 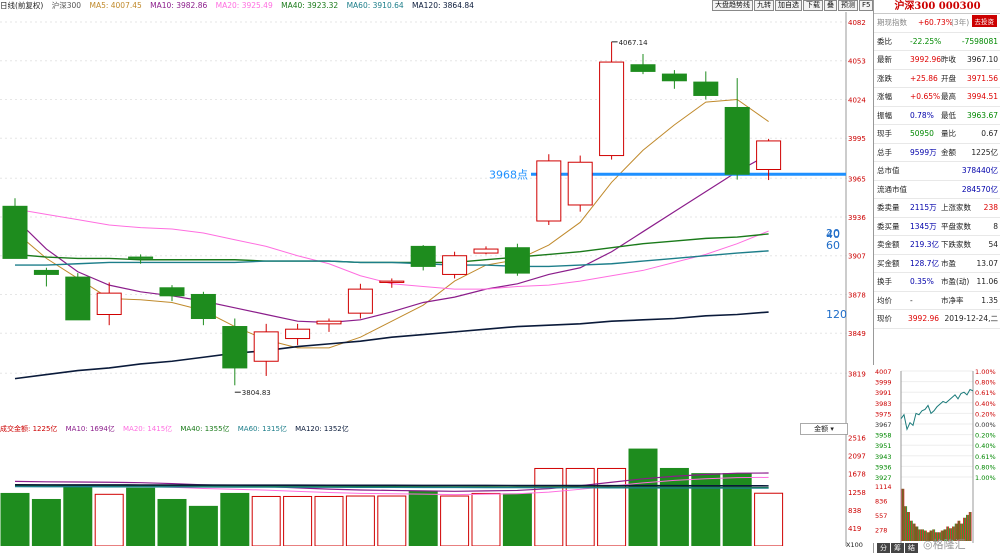 What do you see at coordinates (911, 548) in the screenshot?
I see `tab-result: 结` at bounding box center [911, 548].